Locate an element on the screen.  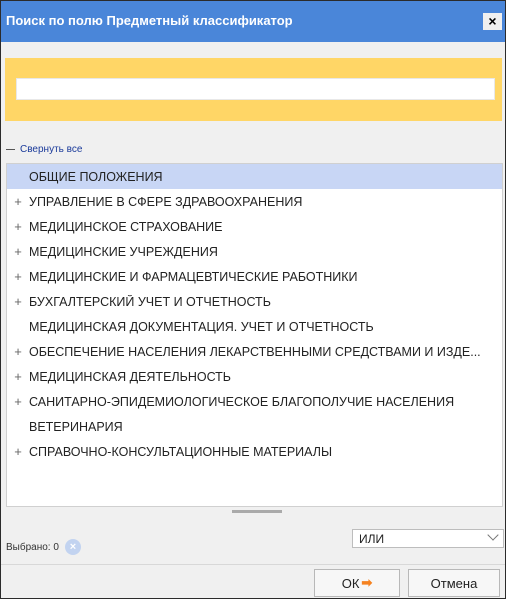
tree-item: ОБЩИЕ ПОЛОЖЕНИЯ is located at coordinates (254, 176).